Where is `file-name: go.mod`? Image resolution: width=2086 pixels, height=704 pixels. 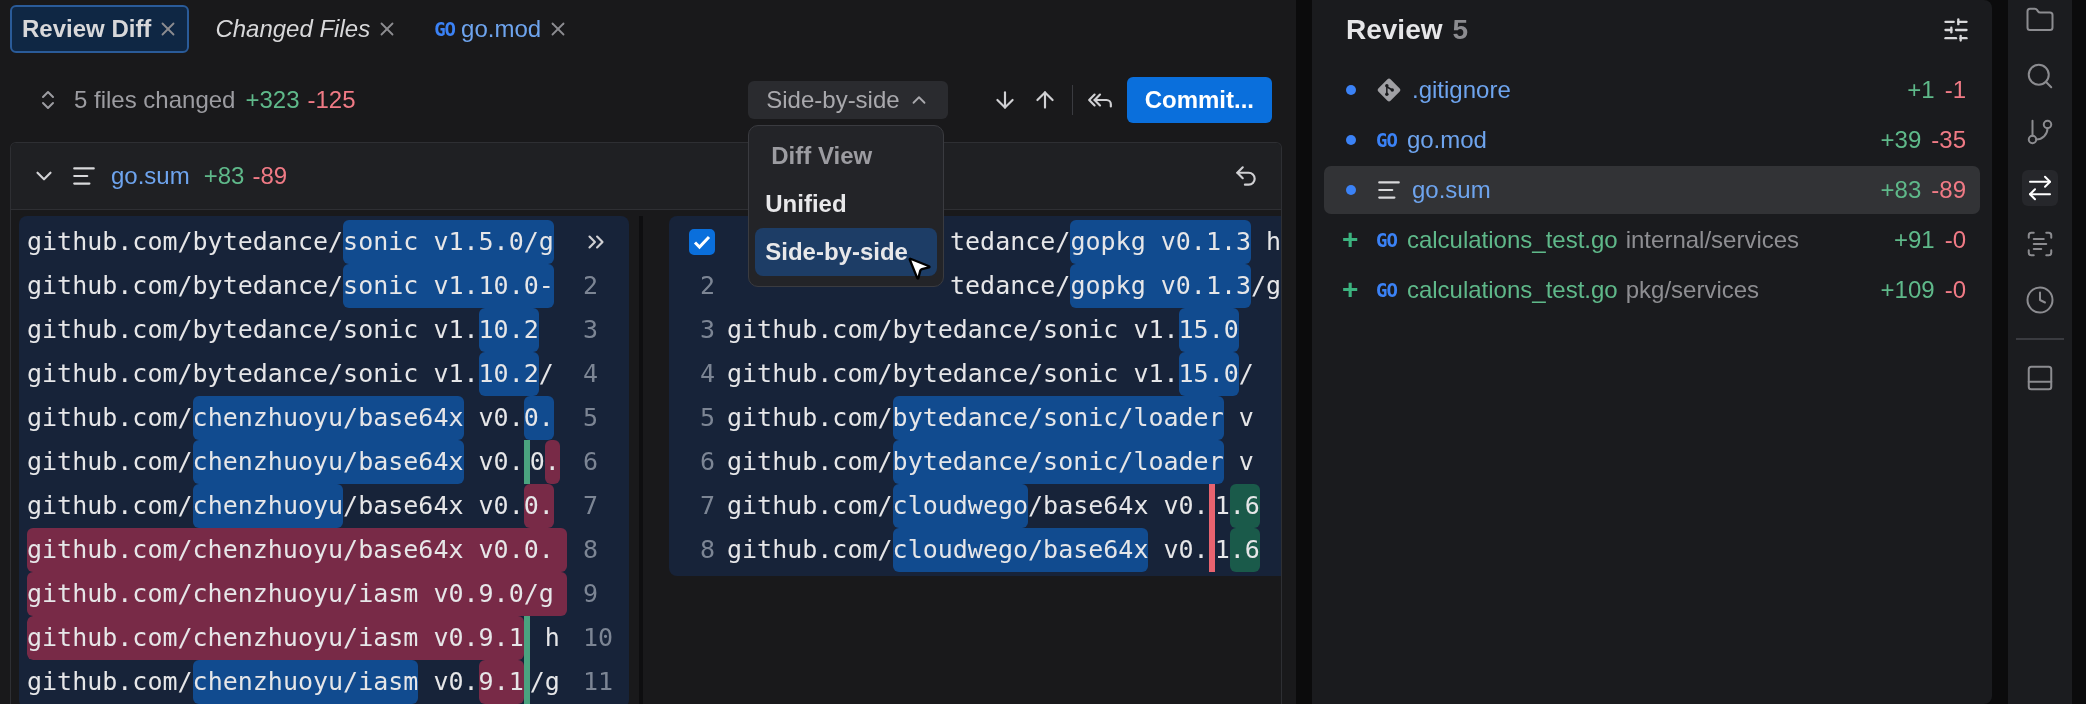
file-name: go.mod is located at coordinates (1446, 140).